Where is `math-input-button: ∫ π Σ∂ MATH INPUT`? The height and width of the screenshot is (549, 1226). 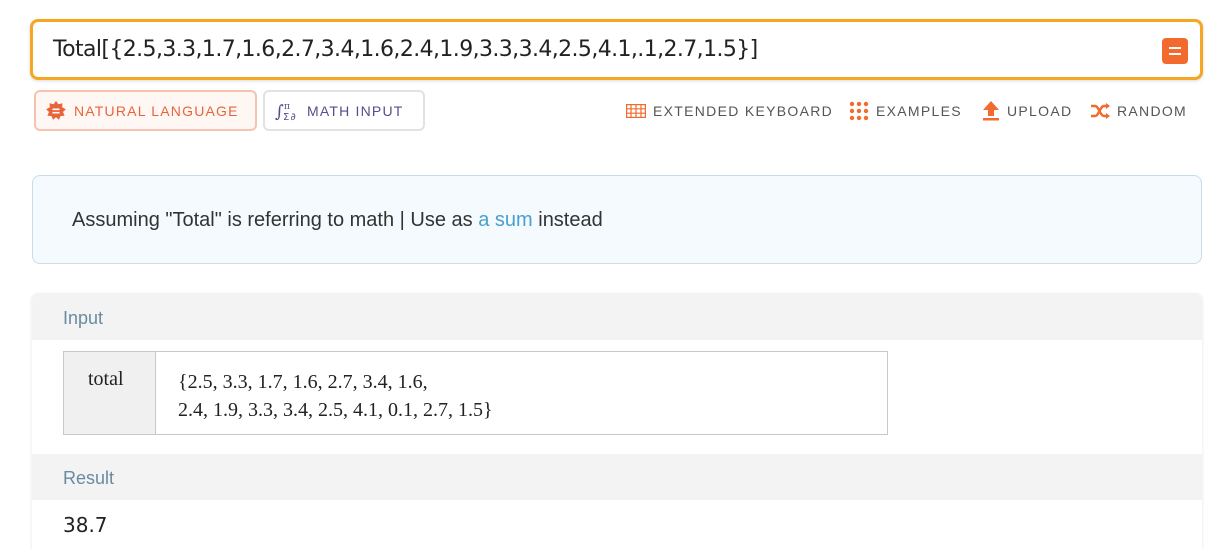
math-input-button: ∫ π Σ∂ MATH INPUT is located at coordinates (344, 110).